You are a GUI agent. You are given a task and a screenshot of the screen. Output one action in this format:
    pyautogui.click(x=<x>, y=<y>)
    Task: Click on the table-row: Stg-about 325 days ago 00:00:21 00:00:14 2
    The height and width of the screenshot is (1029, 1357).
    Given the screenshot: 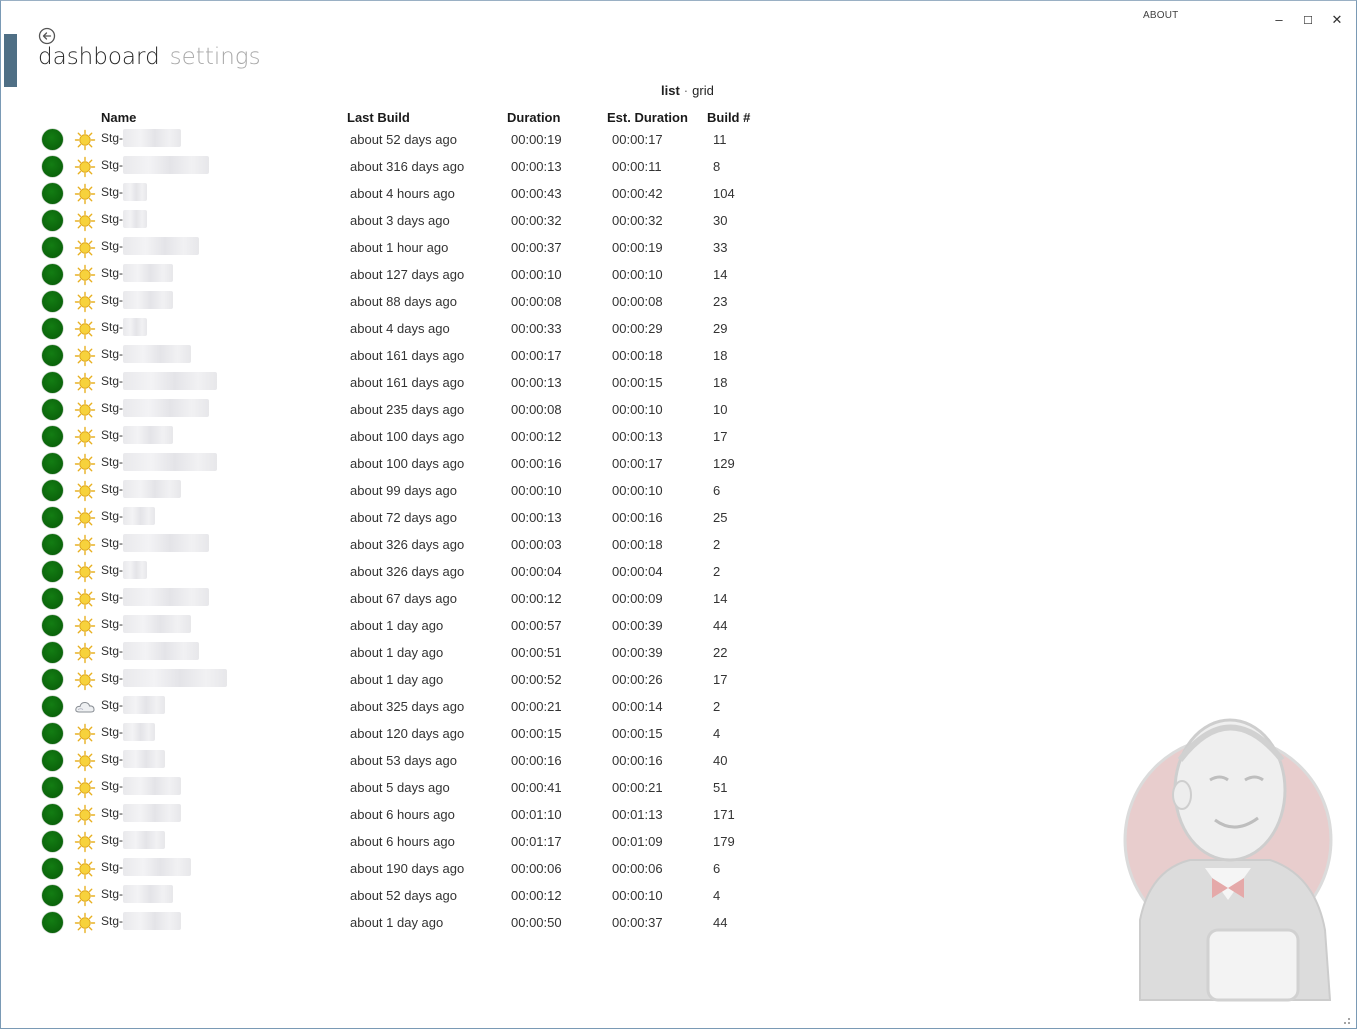 What is the action you would take?
    pyautogui.click(x=400, y=707)
    